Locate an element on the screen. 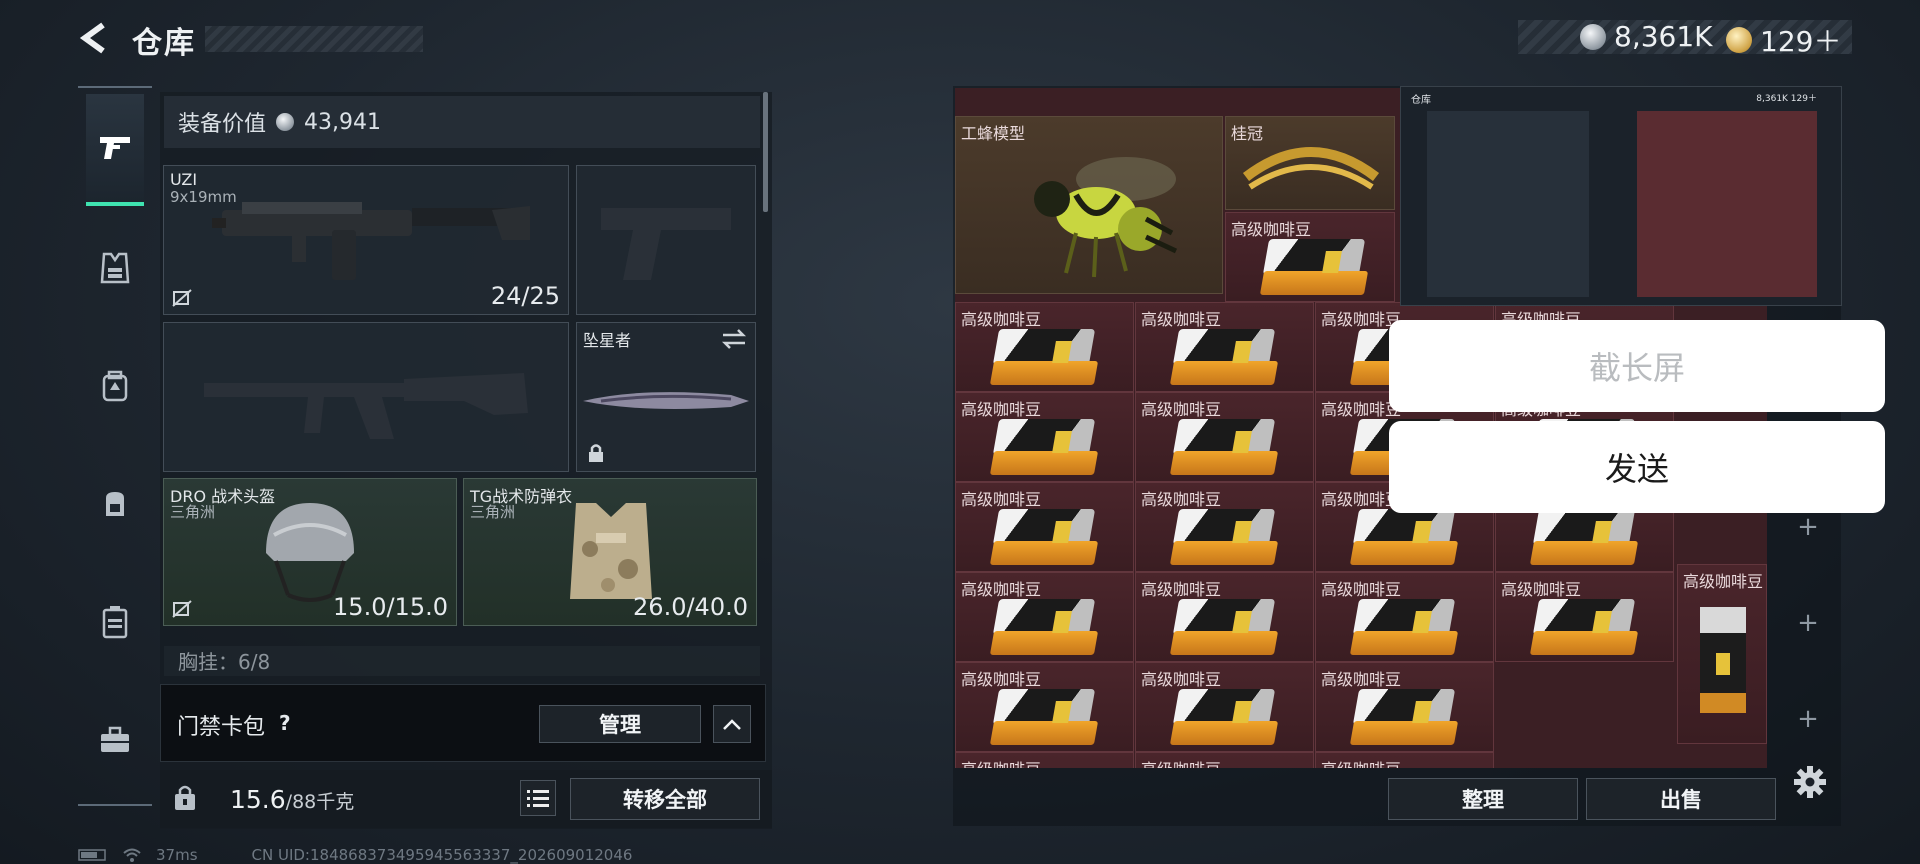  weight-max: /88千克 is located at coordinates (320, 802).